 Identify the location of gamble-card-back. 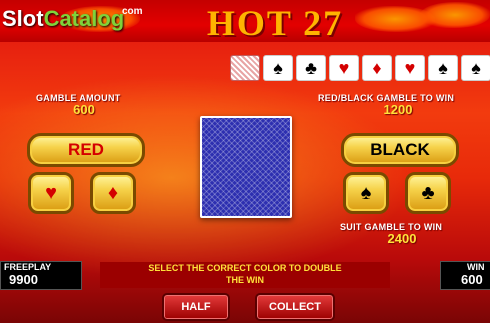
(246, 167).